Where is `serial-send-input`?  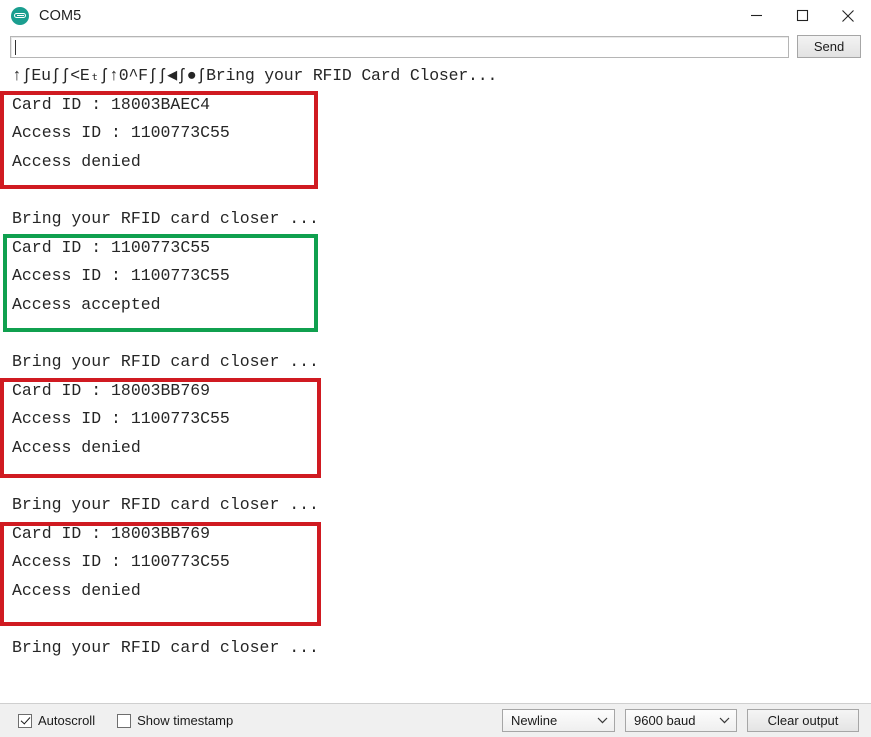 serial-send-input is located at coordinates (399, 46).